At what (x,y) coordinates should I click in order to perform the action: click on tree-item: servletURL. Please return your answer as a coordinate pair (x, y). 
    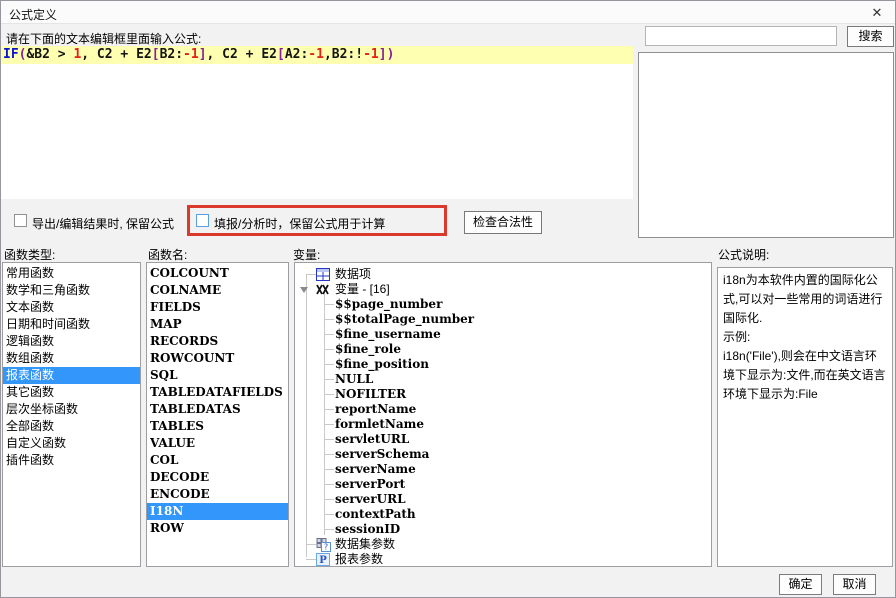
    Looking at the image, I should click on (503, 439).